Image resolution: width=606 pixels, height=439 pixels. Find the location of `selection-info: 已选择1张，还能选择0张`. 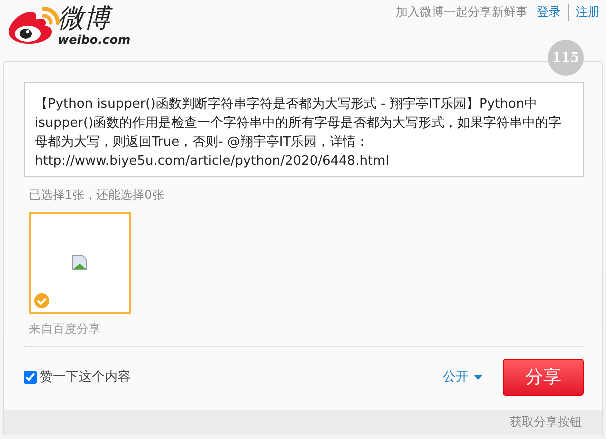

selection-info: 已选择1张，还能选择0张 is located at coordinates (97, 195).